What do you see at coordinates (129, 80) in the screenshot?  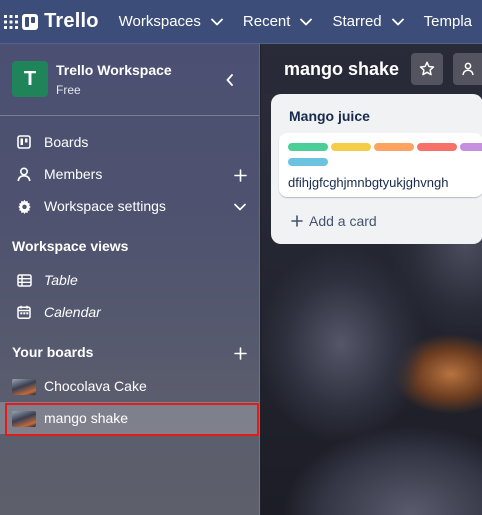 I see `workspace-header: T Trello Workspace Free` at bounding box center [129, 80].